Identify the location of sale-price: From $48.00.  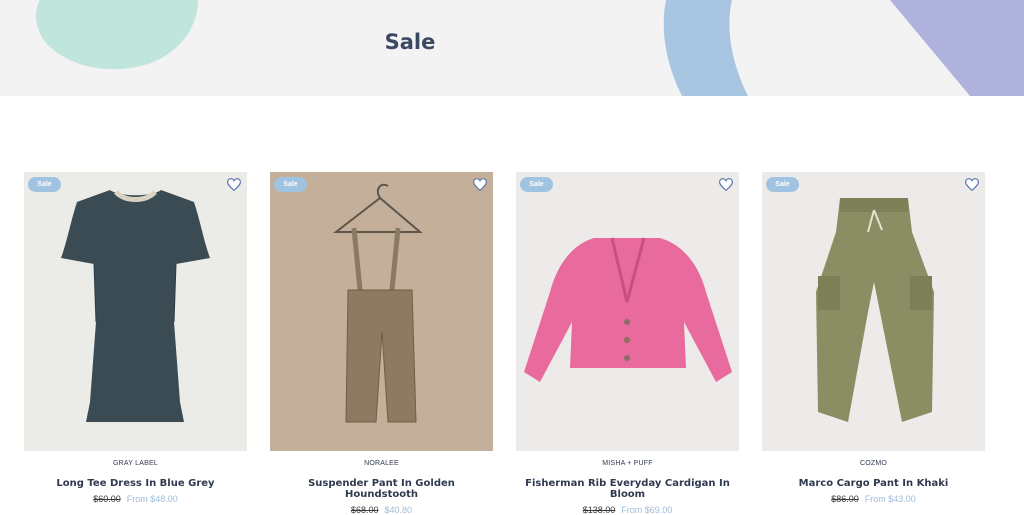
(152, 499).